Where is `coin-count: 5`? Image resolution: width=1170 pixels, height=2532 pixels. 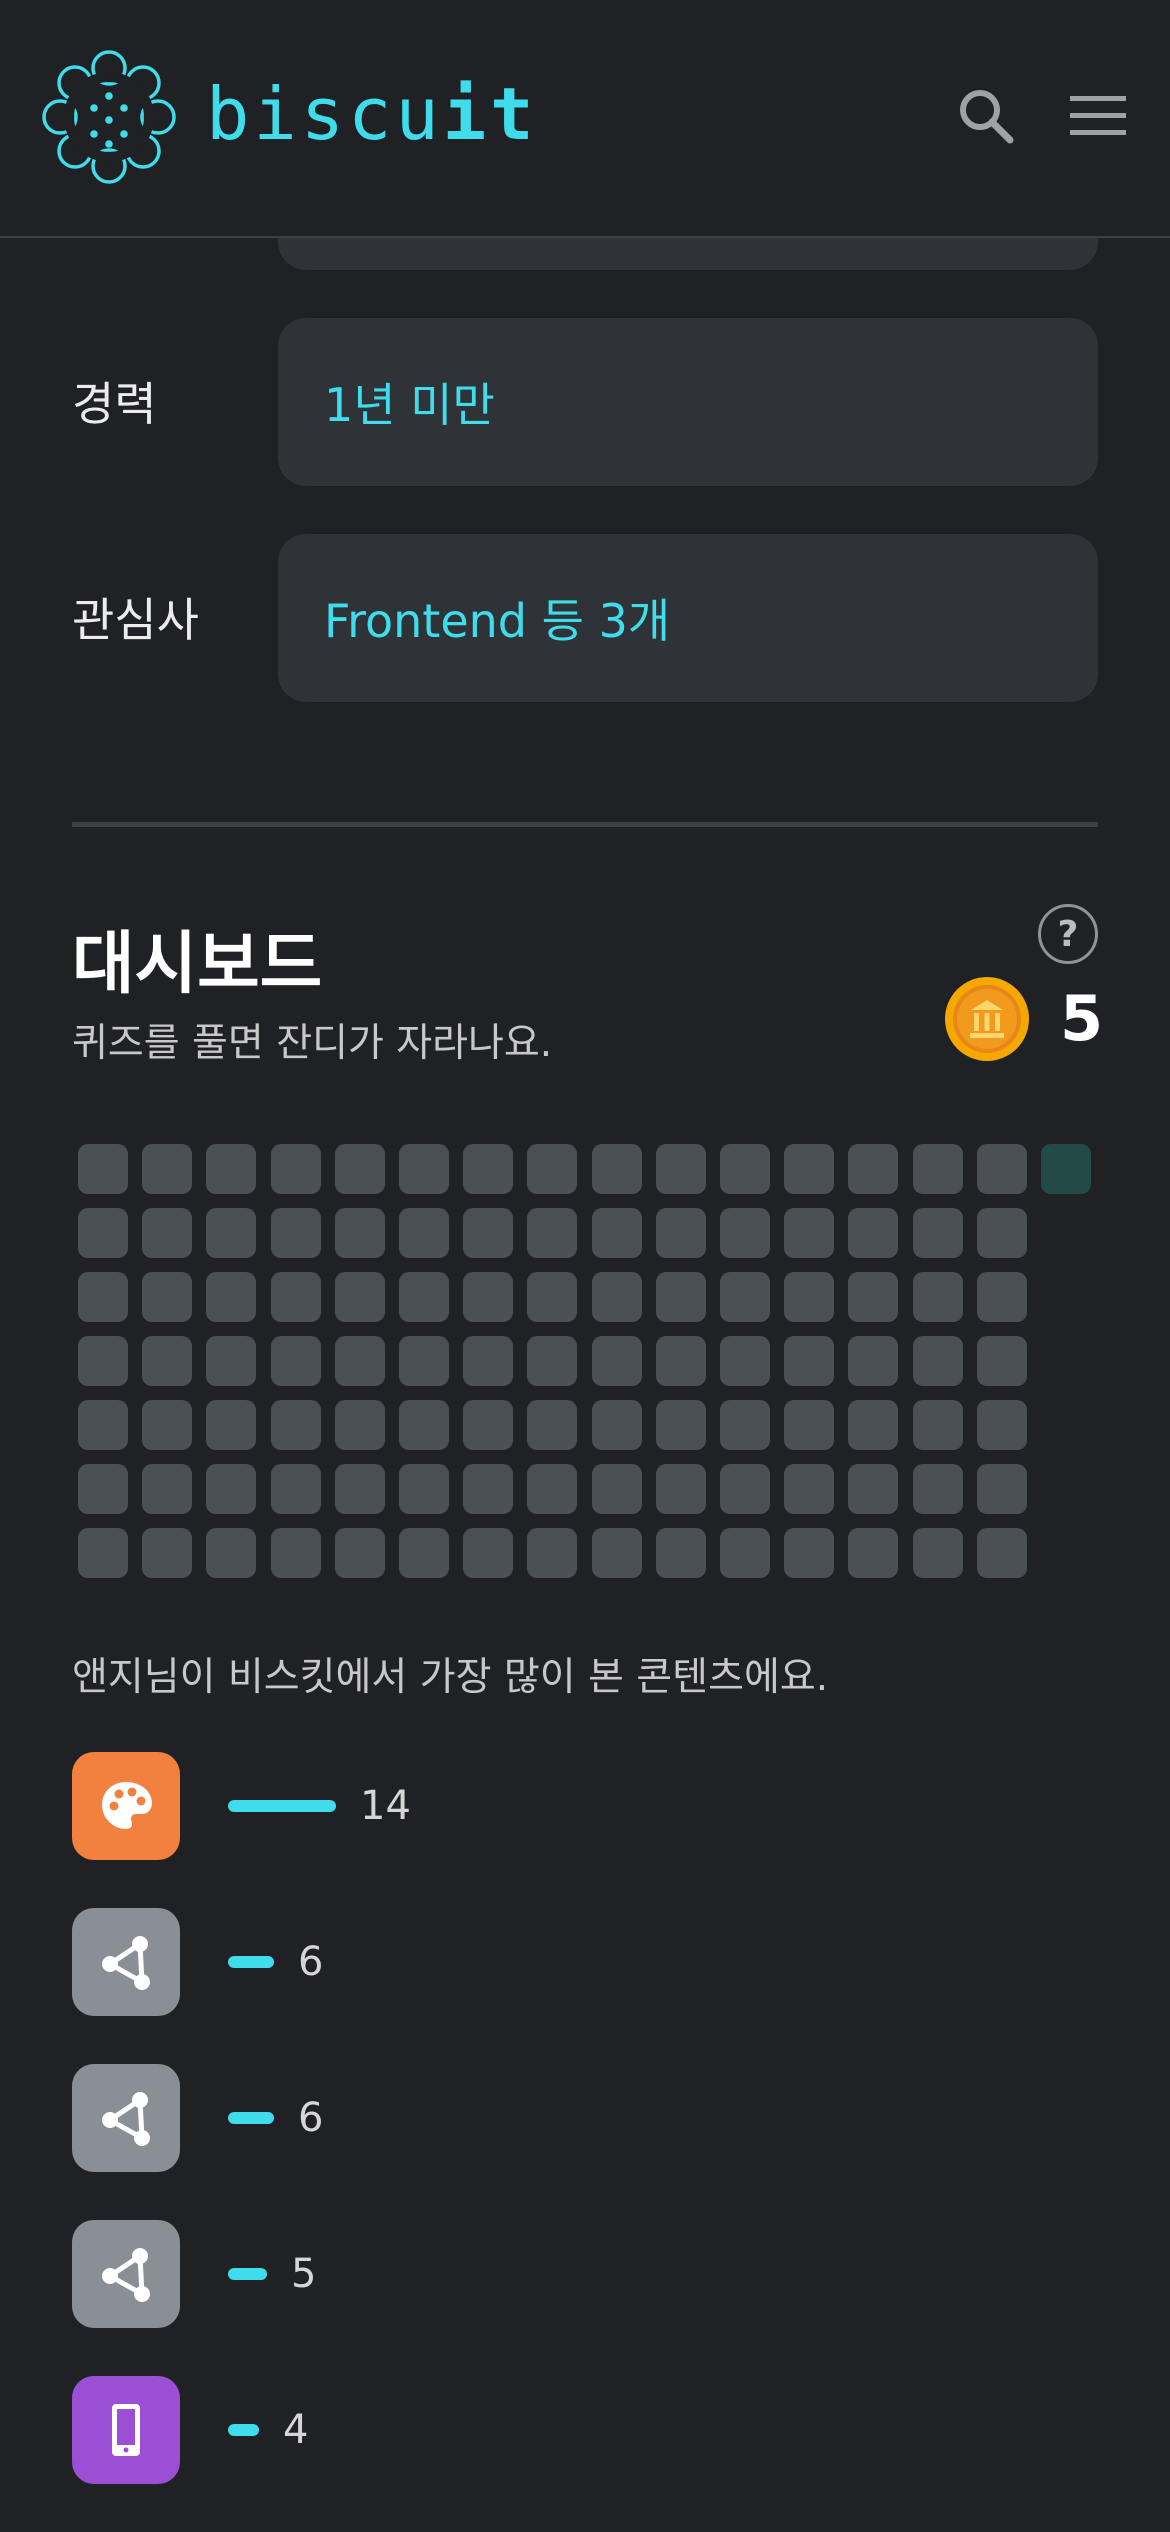 coin-count: 5 is located at coordinates (1082, 1018).